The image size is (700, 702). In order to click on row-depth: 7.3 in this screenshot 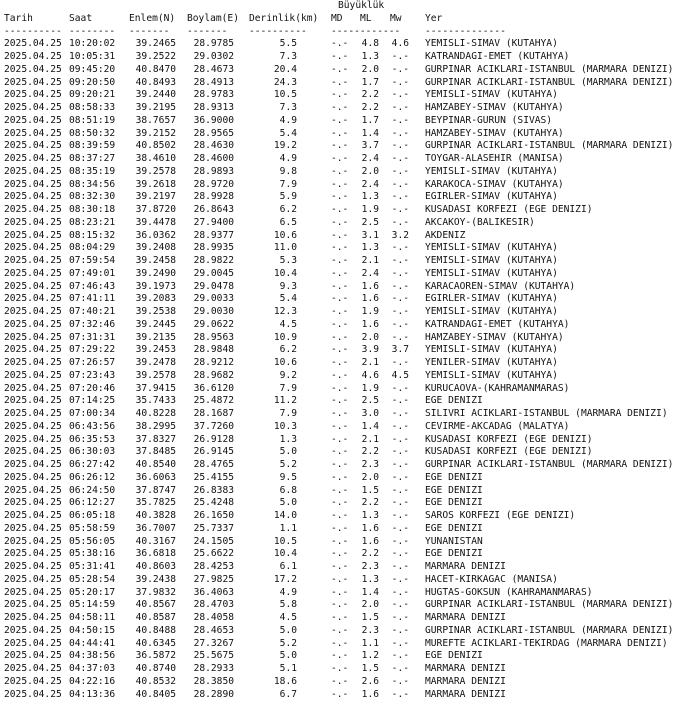, I will do `click(288, 56)`.